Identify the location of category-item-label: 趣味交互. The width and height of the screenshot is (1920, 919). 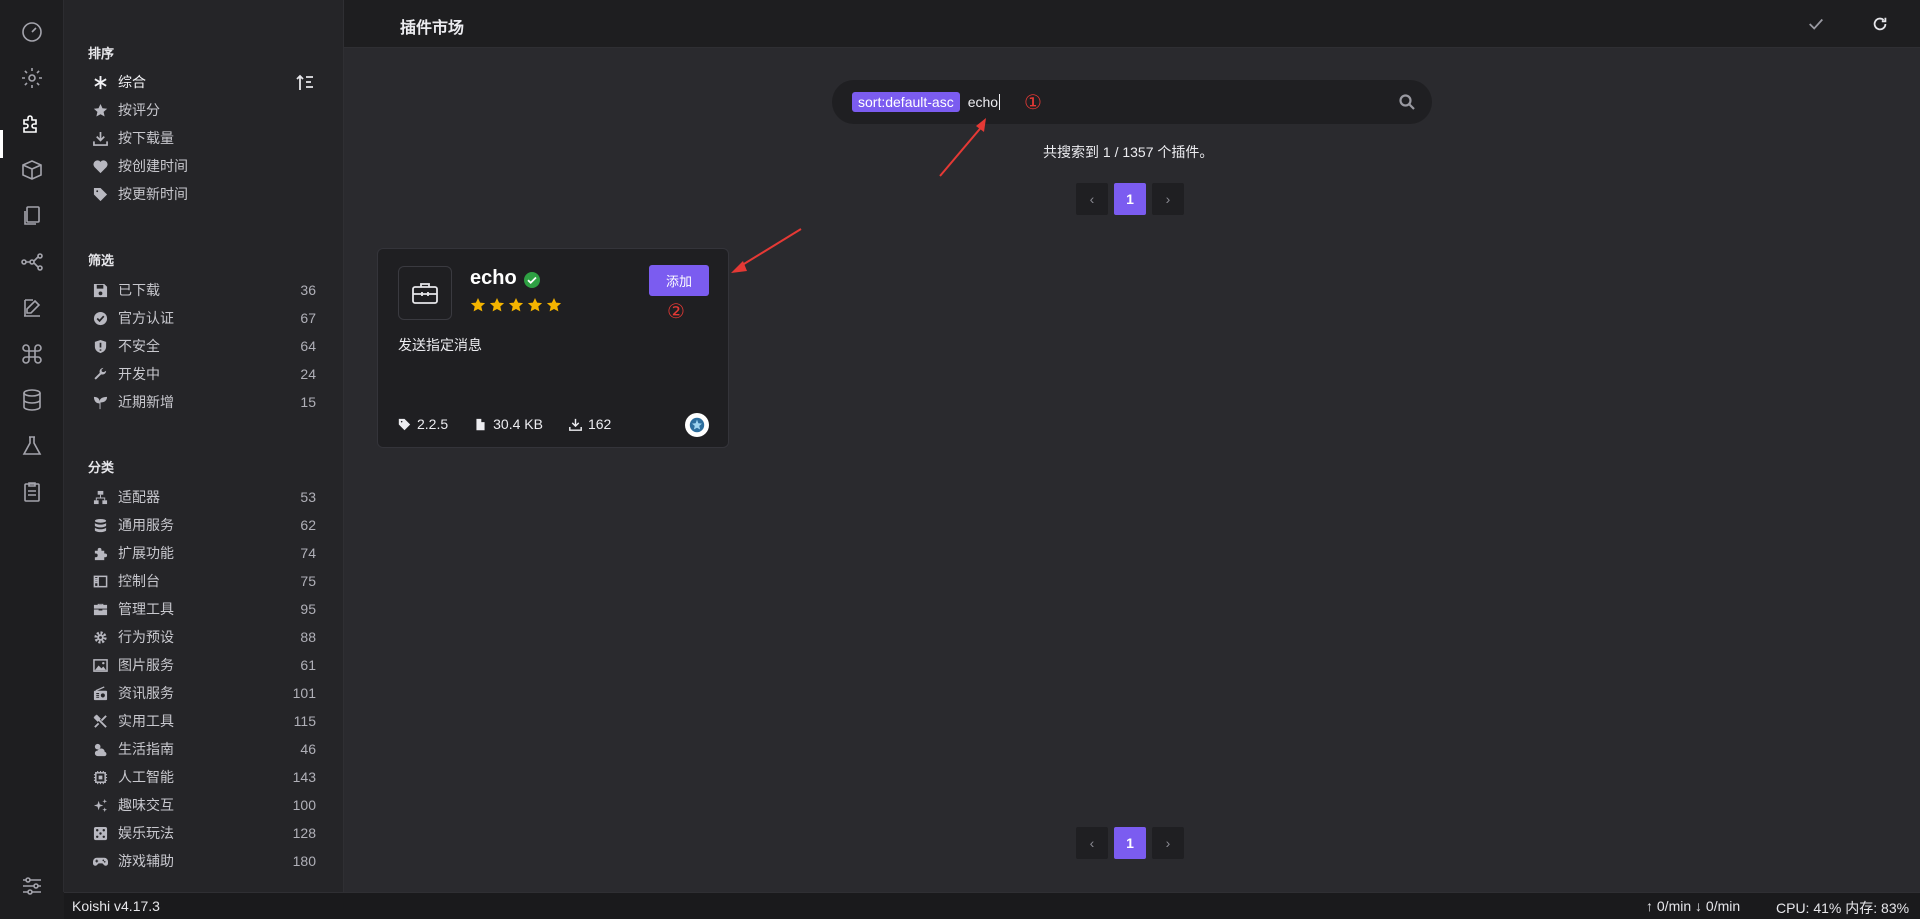
(146, 805).